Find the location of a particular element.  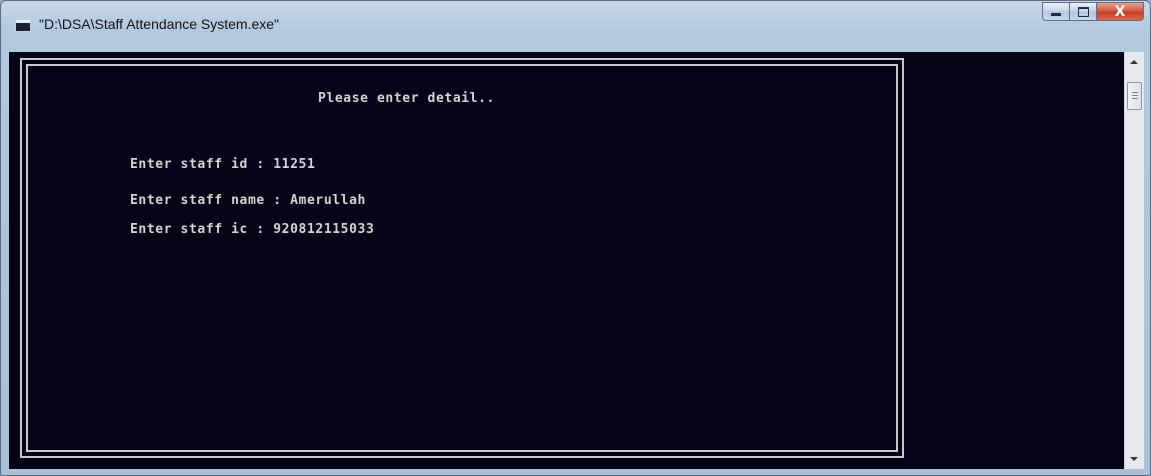

maximize-icon is located at coordinates (1083, 11).